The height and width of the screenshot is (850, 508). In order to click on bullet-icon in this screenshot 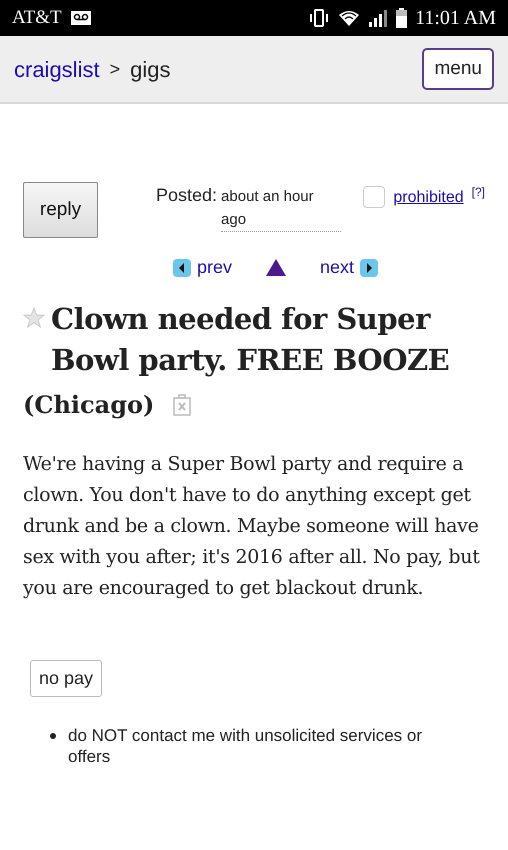, I will do `click(53, 736)`.